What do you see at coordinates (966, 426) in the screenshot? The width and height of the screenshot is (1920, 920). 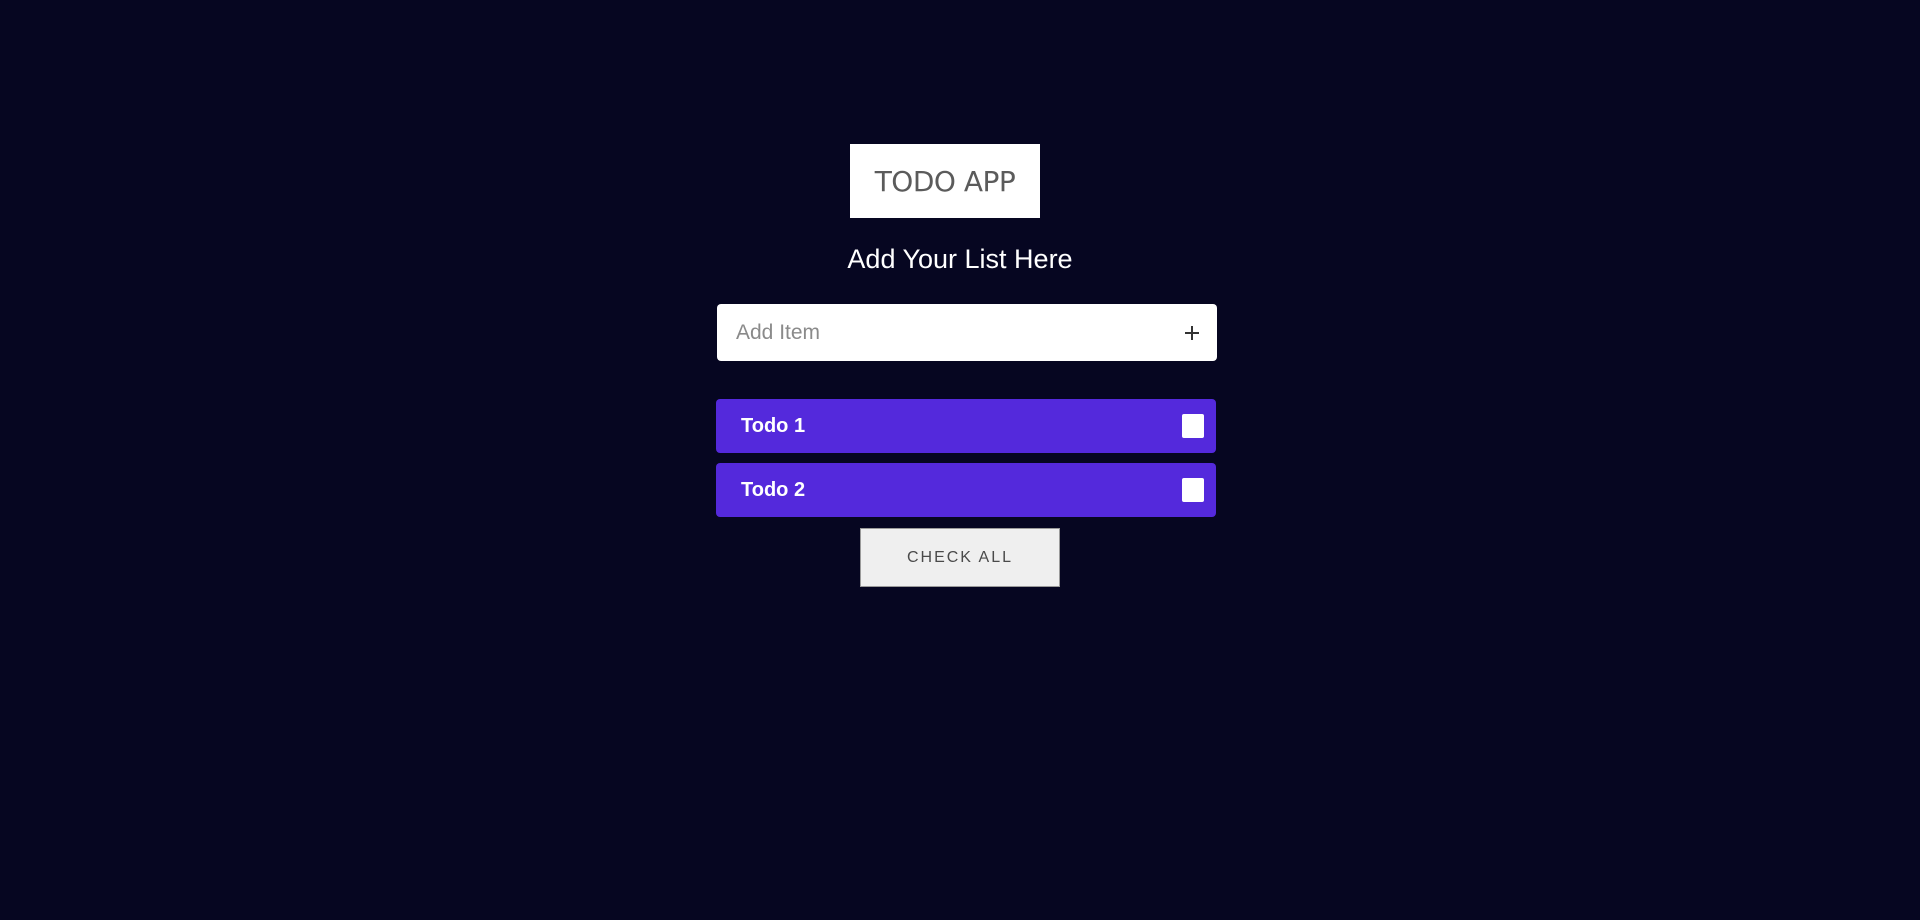 I see `todo-item: Todo 1` at bounding box center [966, 426].